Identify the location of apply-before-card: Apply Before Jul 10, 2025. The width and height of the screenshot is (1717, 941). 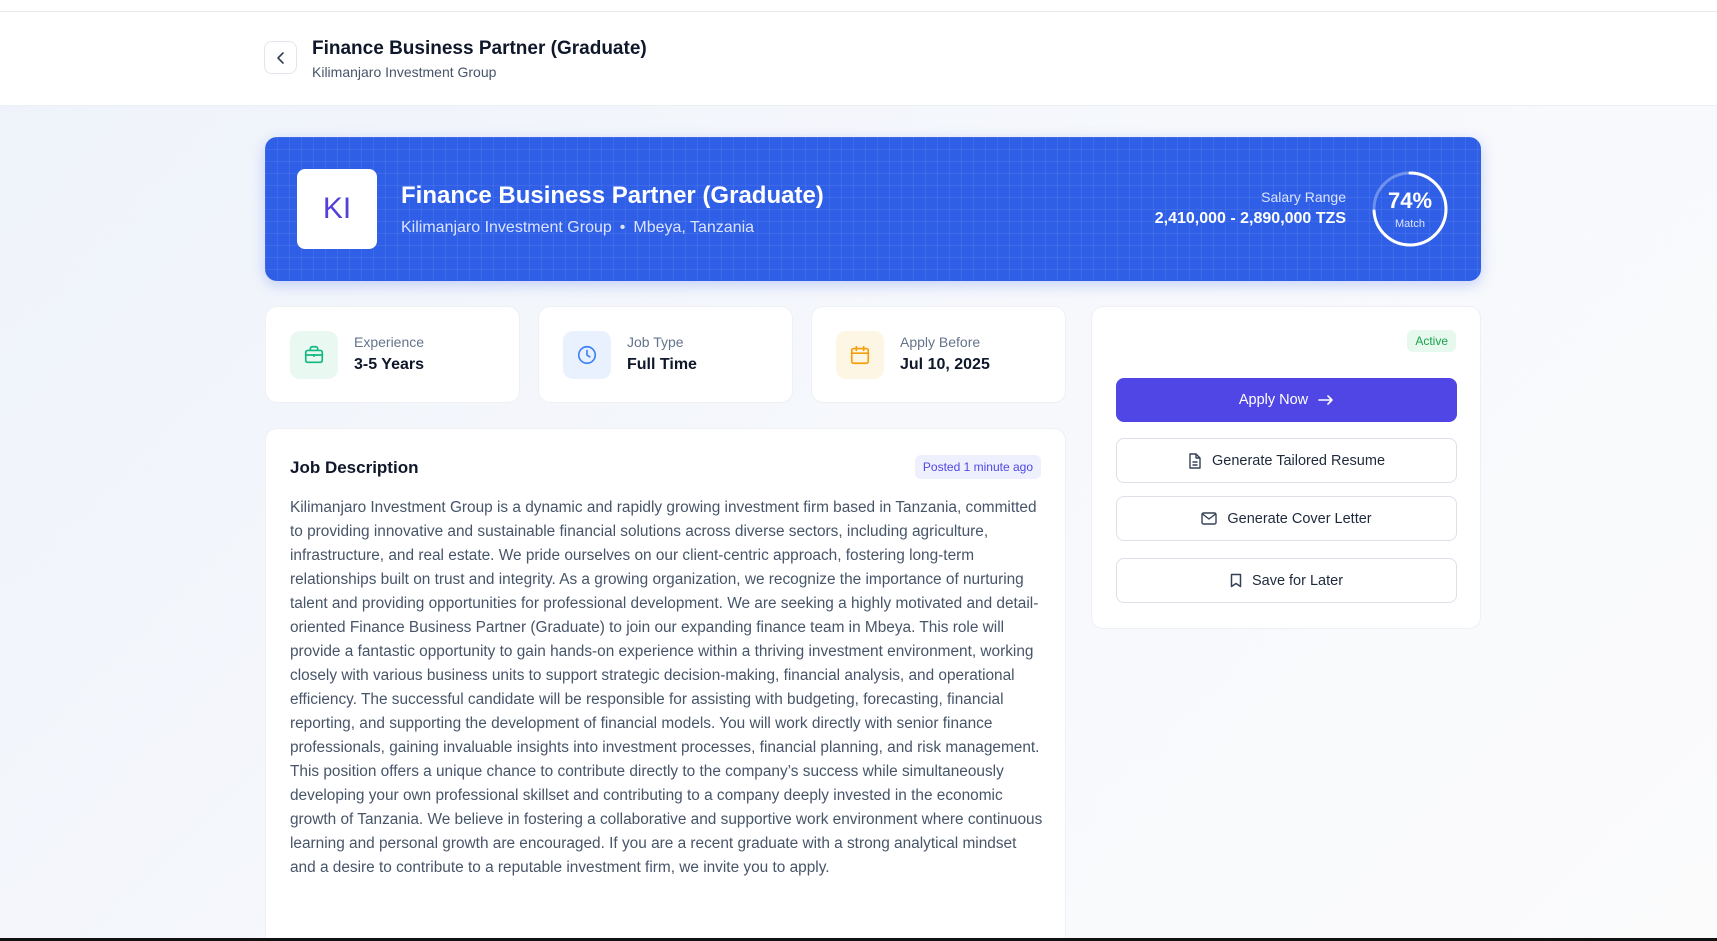
(938, 354).